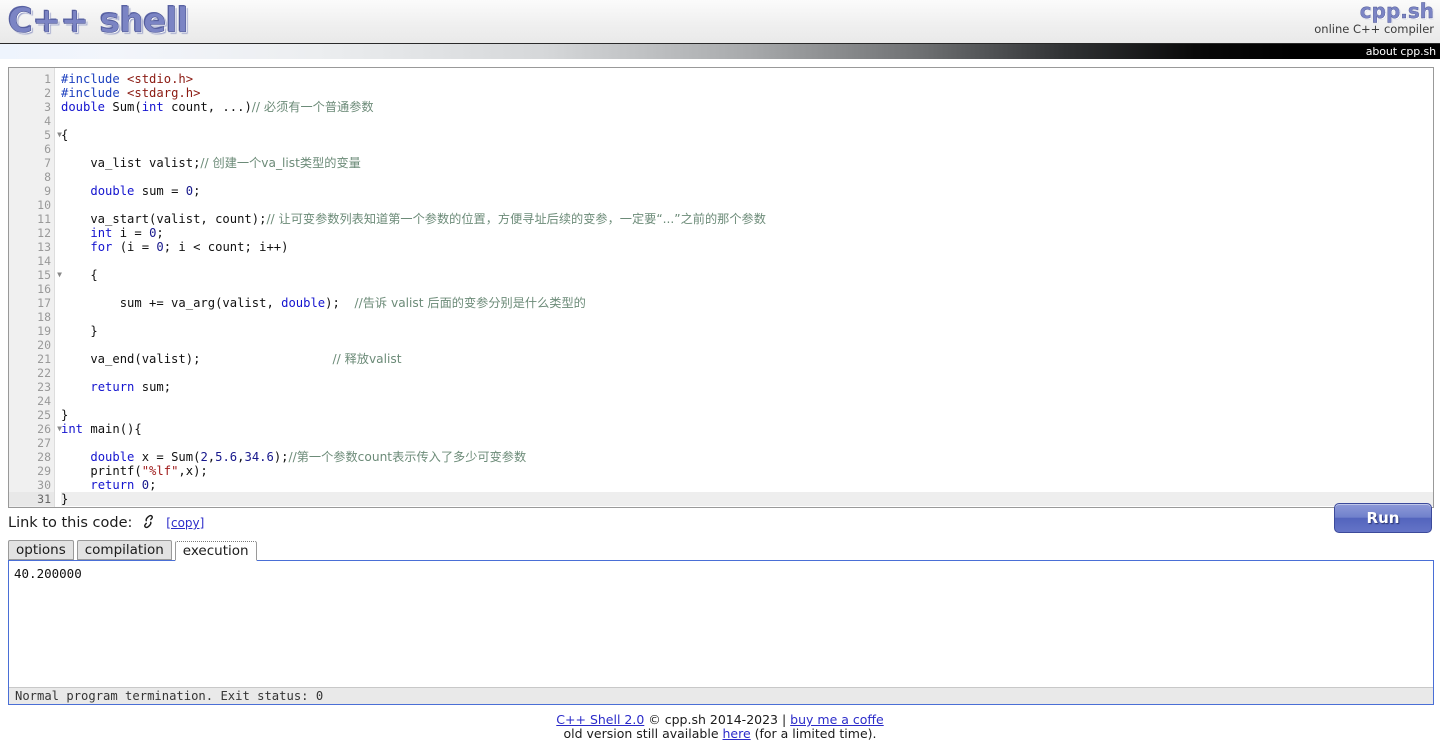  What do you see at coordinates (44, 415) in the screenshot?
I see `line-number: 25` at bounding box center [44, 415].